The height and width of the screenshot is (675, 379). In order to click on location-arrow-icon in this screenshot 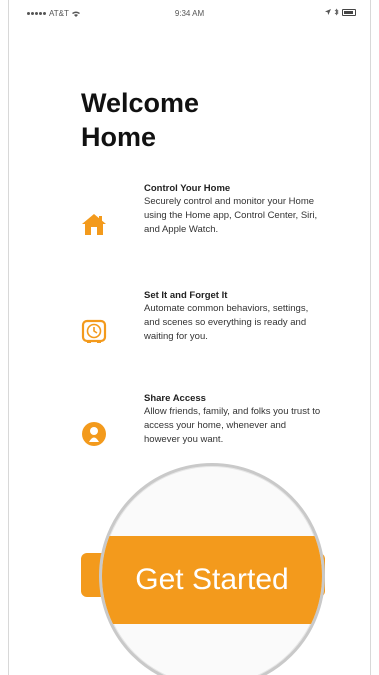, I will do `click(328, 12)`.